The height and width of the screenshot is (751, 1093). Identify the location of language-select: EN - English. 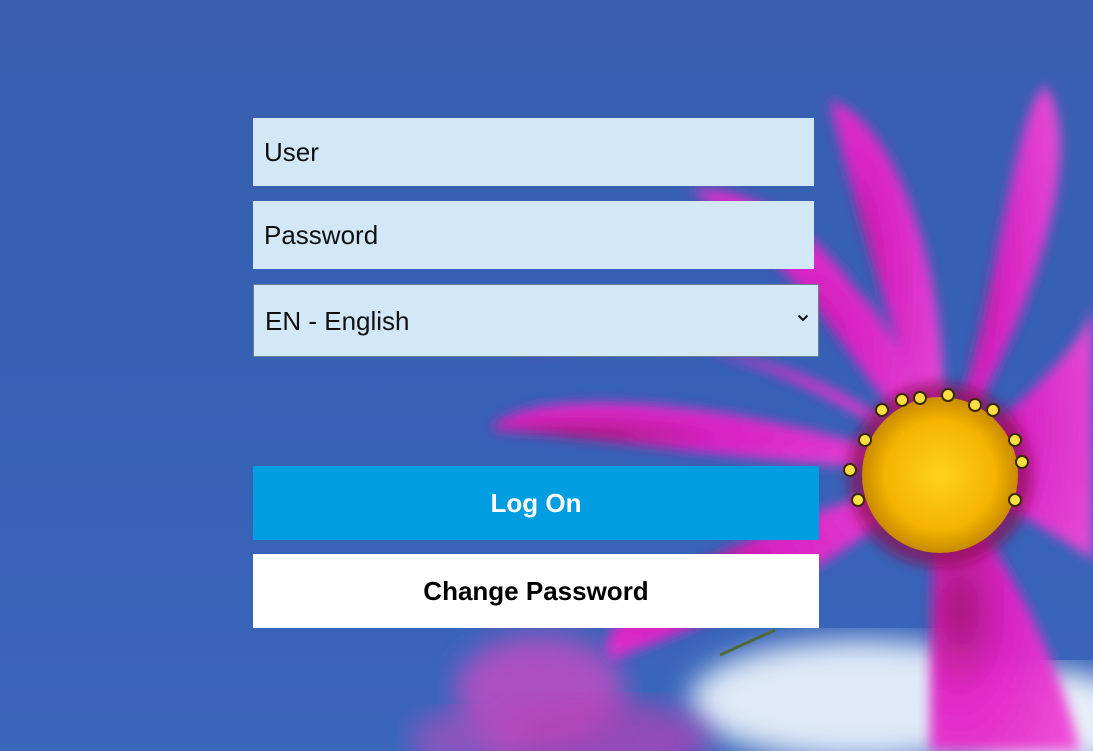
(536, 320).